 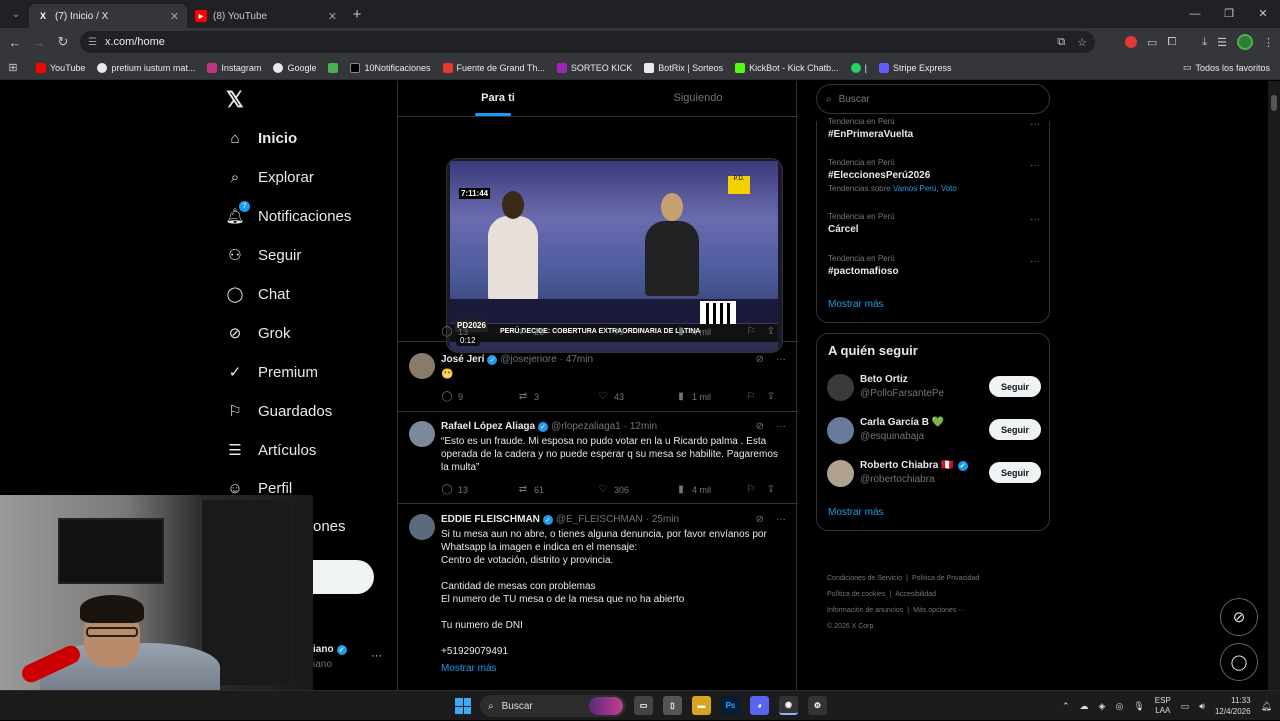 I want to click on footer-link: Política de Privacidad, so click(x=945, y=578).